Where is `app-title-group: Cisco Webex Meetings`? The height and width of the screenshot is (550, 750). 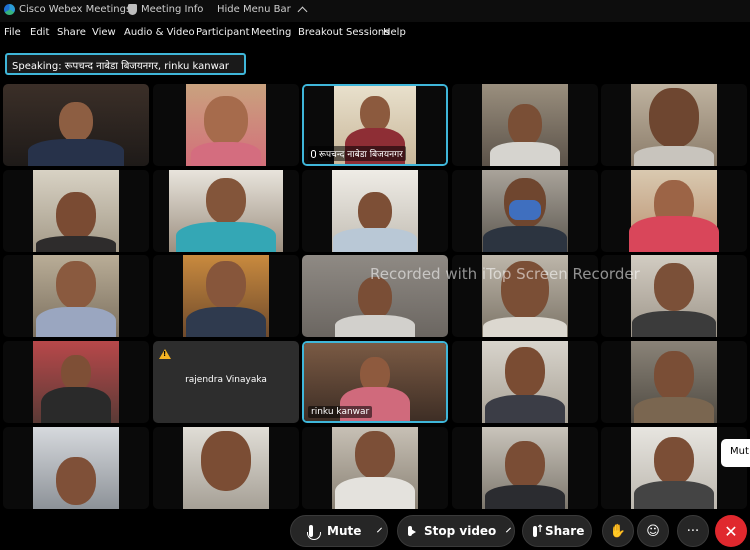 app-title-group: Cisco Webex Meetings is located at coordinates (67, 9).